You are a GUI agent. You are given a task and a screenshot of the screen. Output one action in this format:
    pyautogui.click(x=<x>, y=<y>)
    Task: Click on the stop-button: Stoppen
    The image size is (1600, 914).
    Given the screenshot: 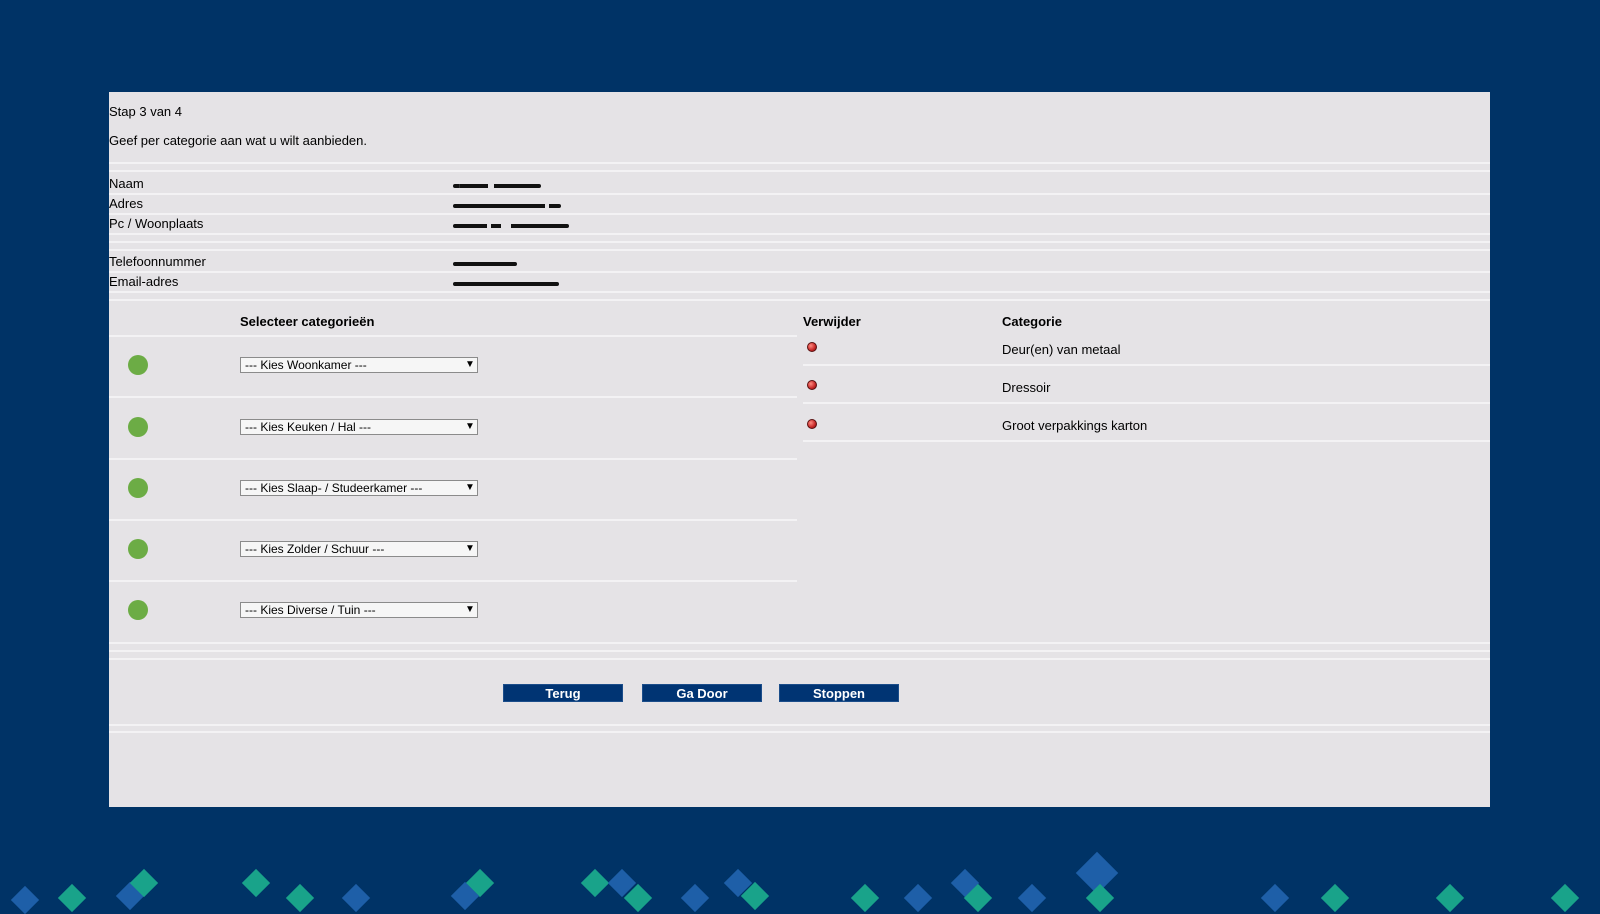 What is the action you would take?
    pyautogui.click(x=839, y=693)
    